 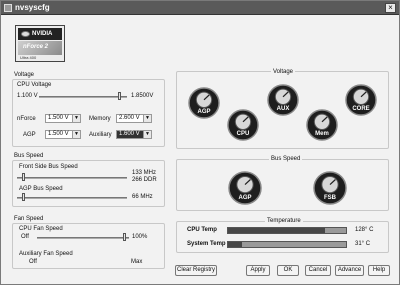 I want to click on system-temp-label: System Temp, so click(x=206, y=244).